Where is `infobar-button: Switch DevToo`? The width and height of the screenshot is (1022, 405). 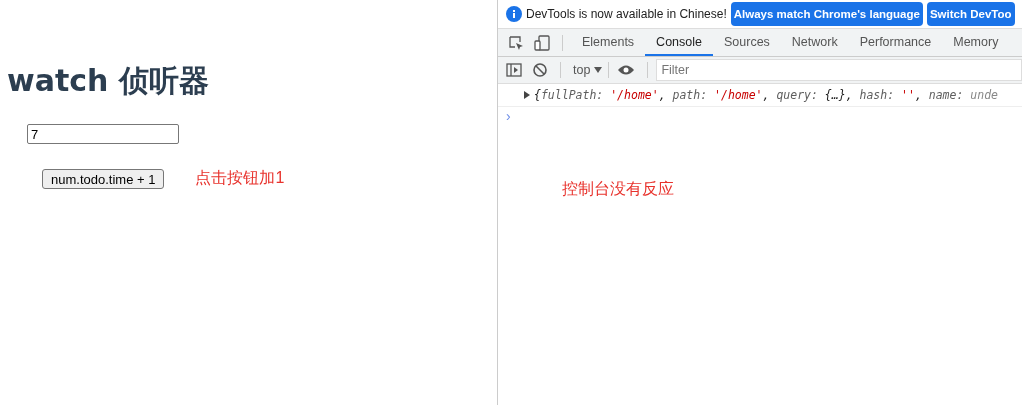
infobar-button: Switch DevToo is located at coordinates (970, 14).